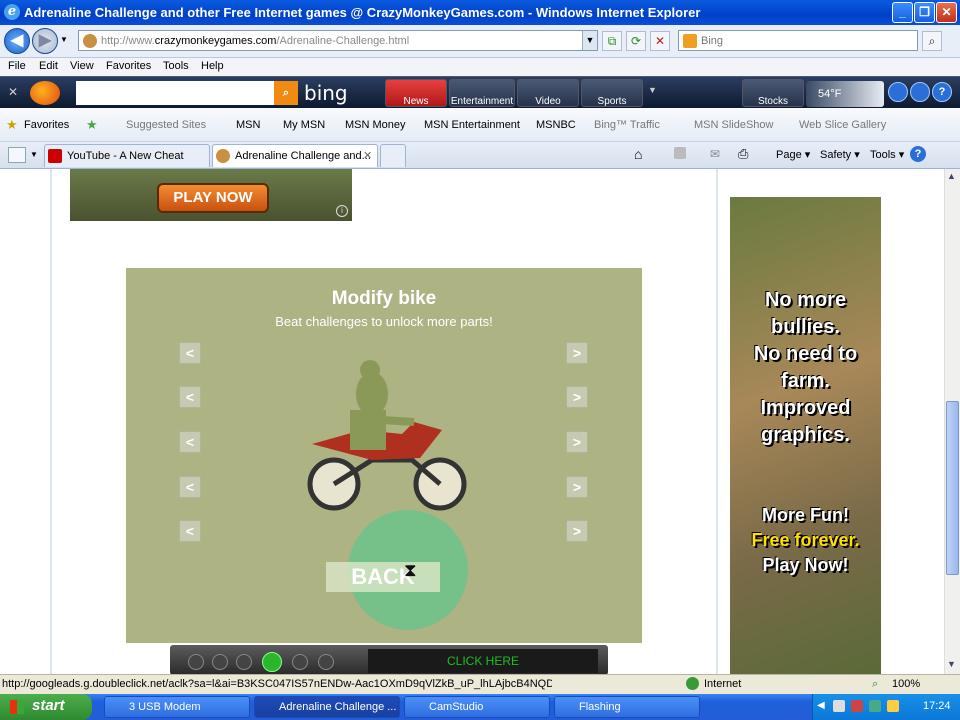 This screenshot has height=720, width=960. I want to click on menu-tools: Tools, so click(176, 66).